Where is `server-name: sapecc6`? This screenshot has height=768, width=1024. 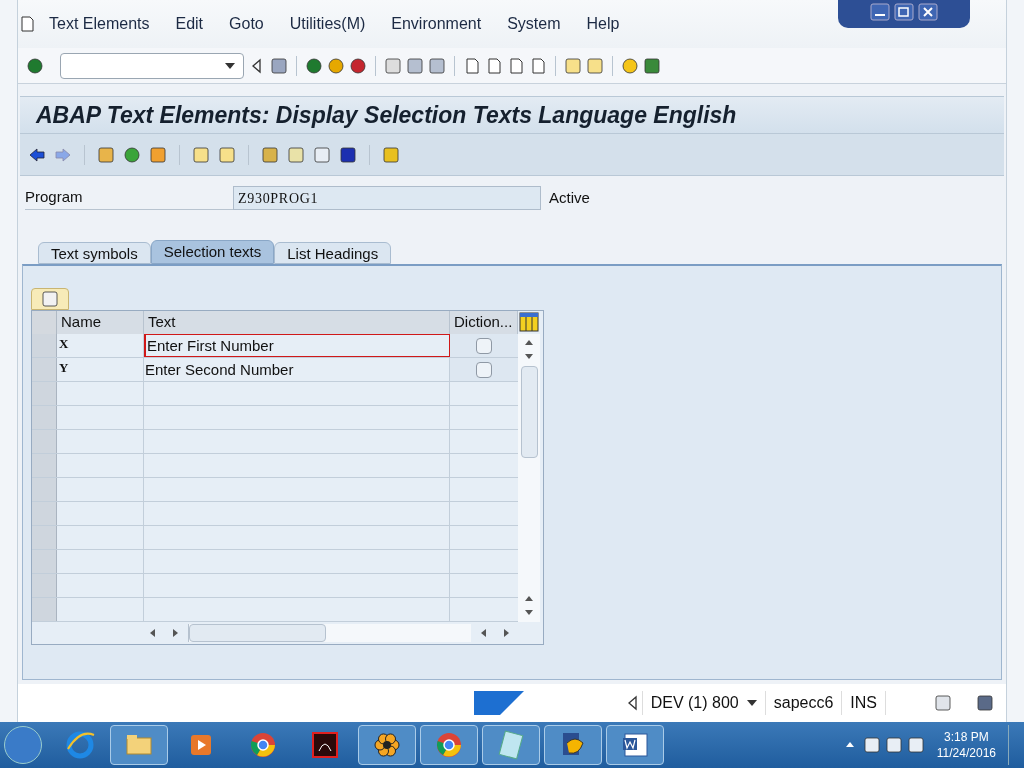
server-name: sapecc6 is located at coordinates (803, 703).